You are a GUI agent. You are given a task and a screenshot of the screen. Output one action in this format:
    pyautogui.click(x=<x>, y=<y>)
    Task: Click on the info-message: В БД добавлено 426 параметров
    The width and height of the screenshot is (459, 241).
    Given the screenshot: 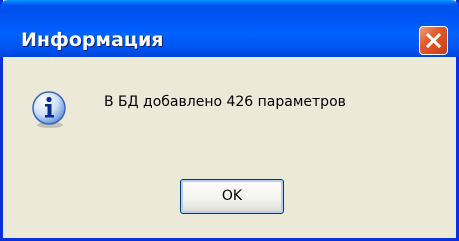 What is the action you would take?
    pyautogui.click(x=225, y=102)
    